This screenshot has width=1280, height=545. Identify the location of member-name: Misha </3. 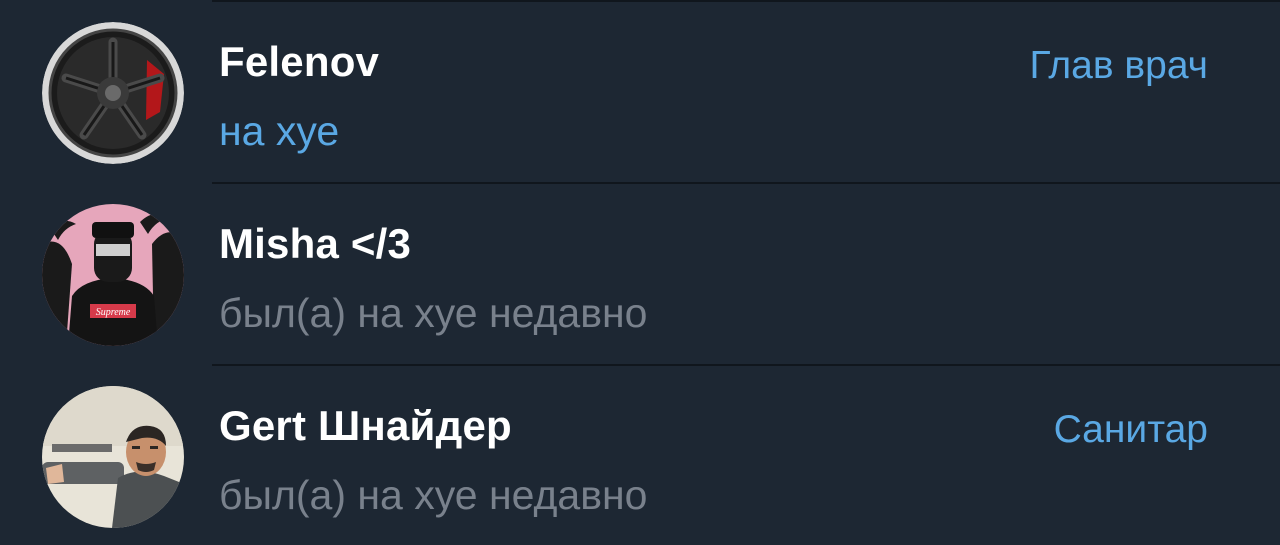
(315, 243).